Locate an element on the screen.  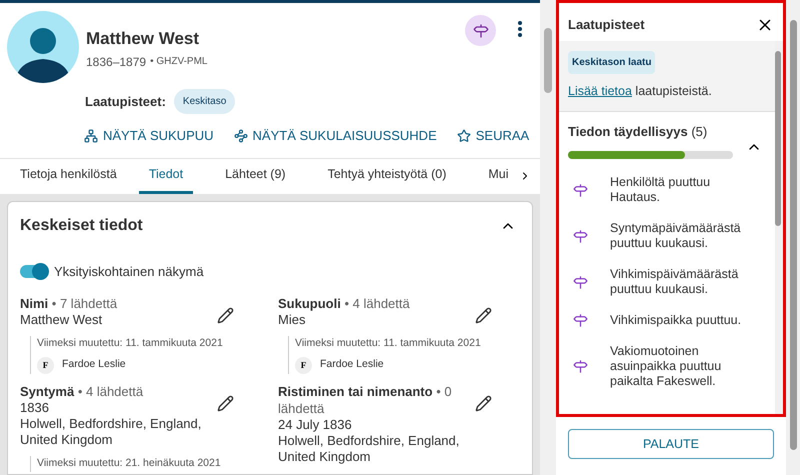
action-link: NÄYTÄ SUKUPUU is located at coordinates (149, 136).